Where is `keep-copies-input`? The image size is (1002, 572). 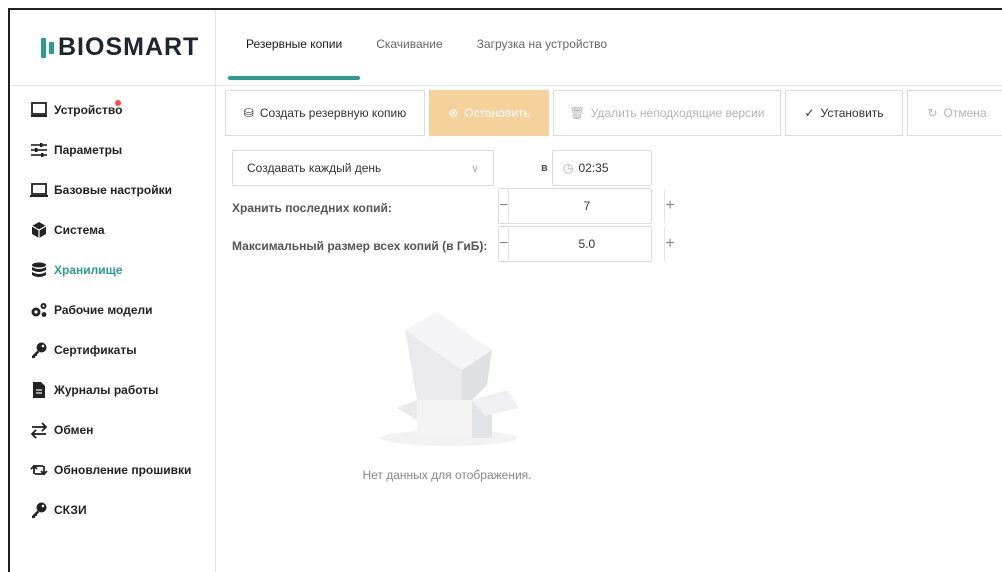 keep-copies-input is located at coordinates (587, 206).